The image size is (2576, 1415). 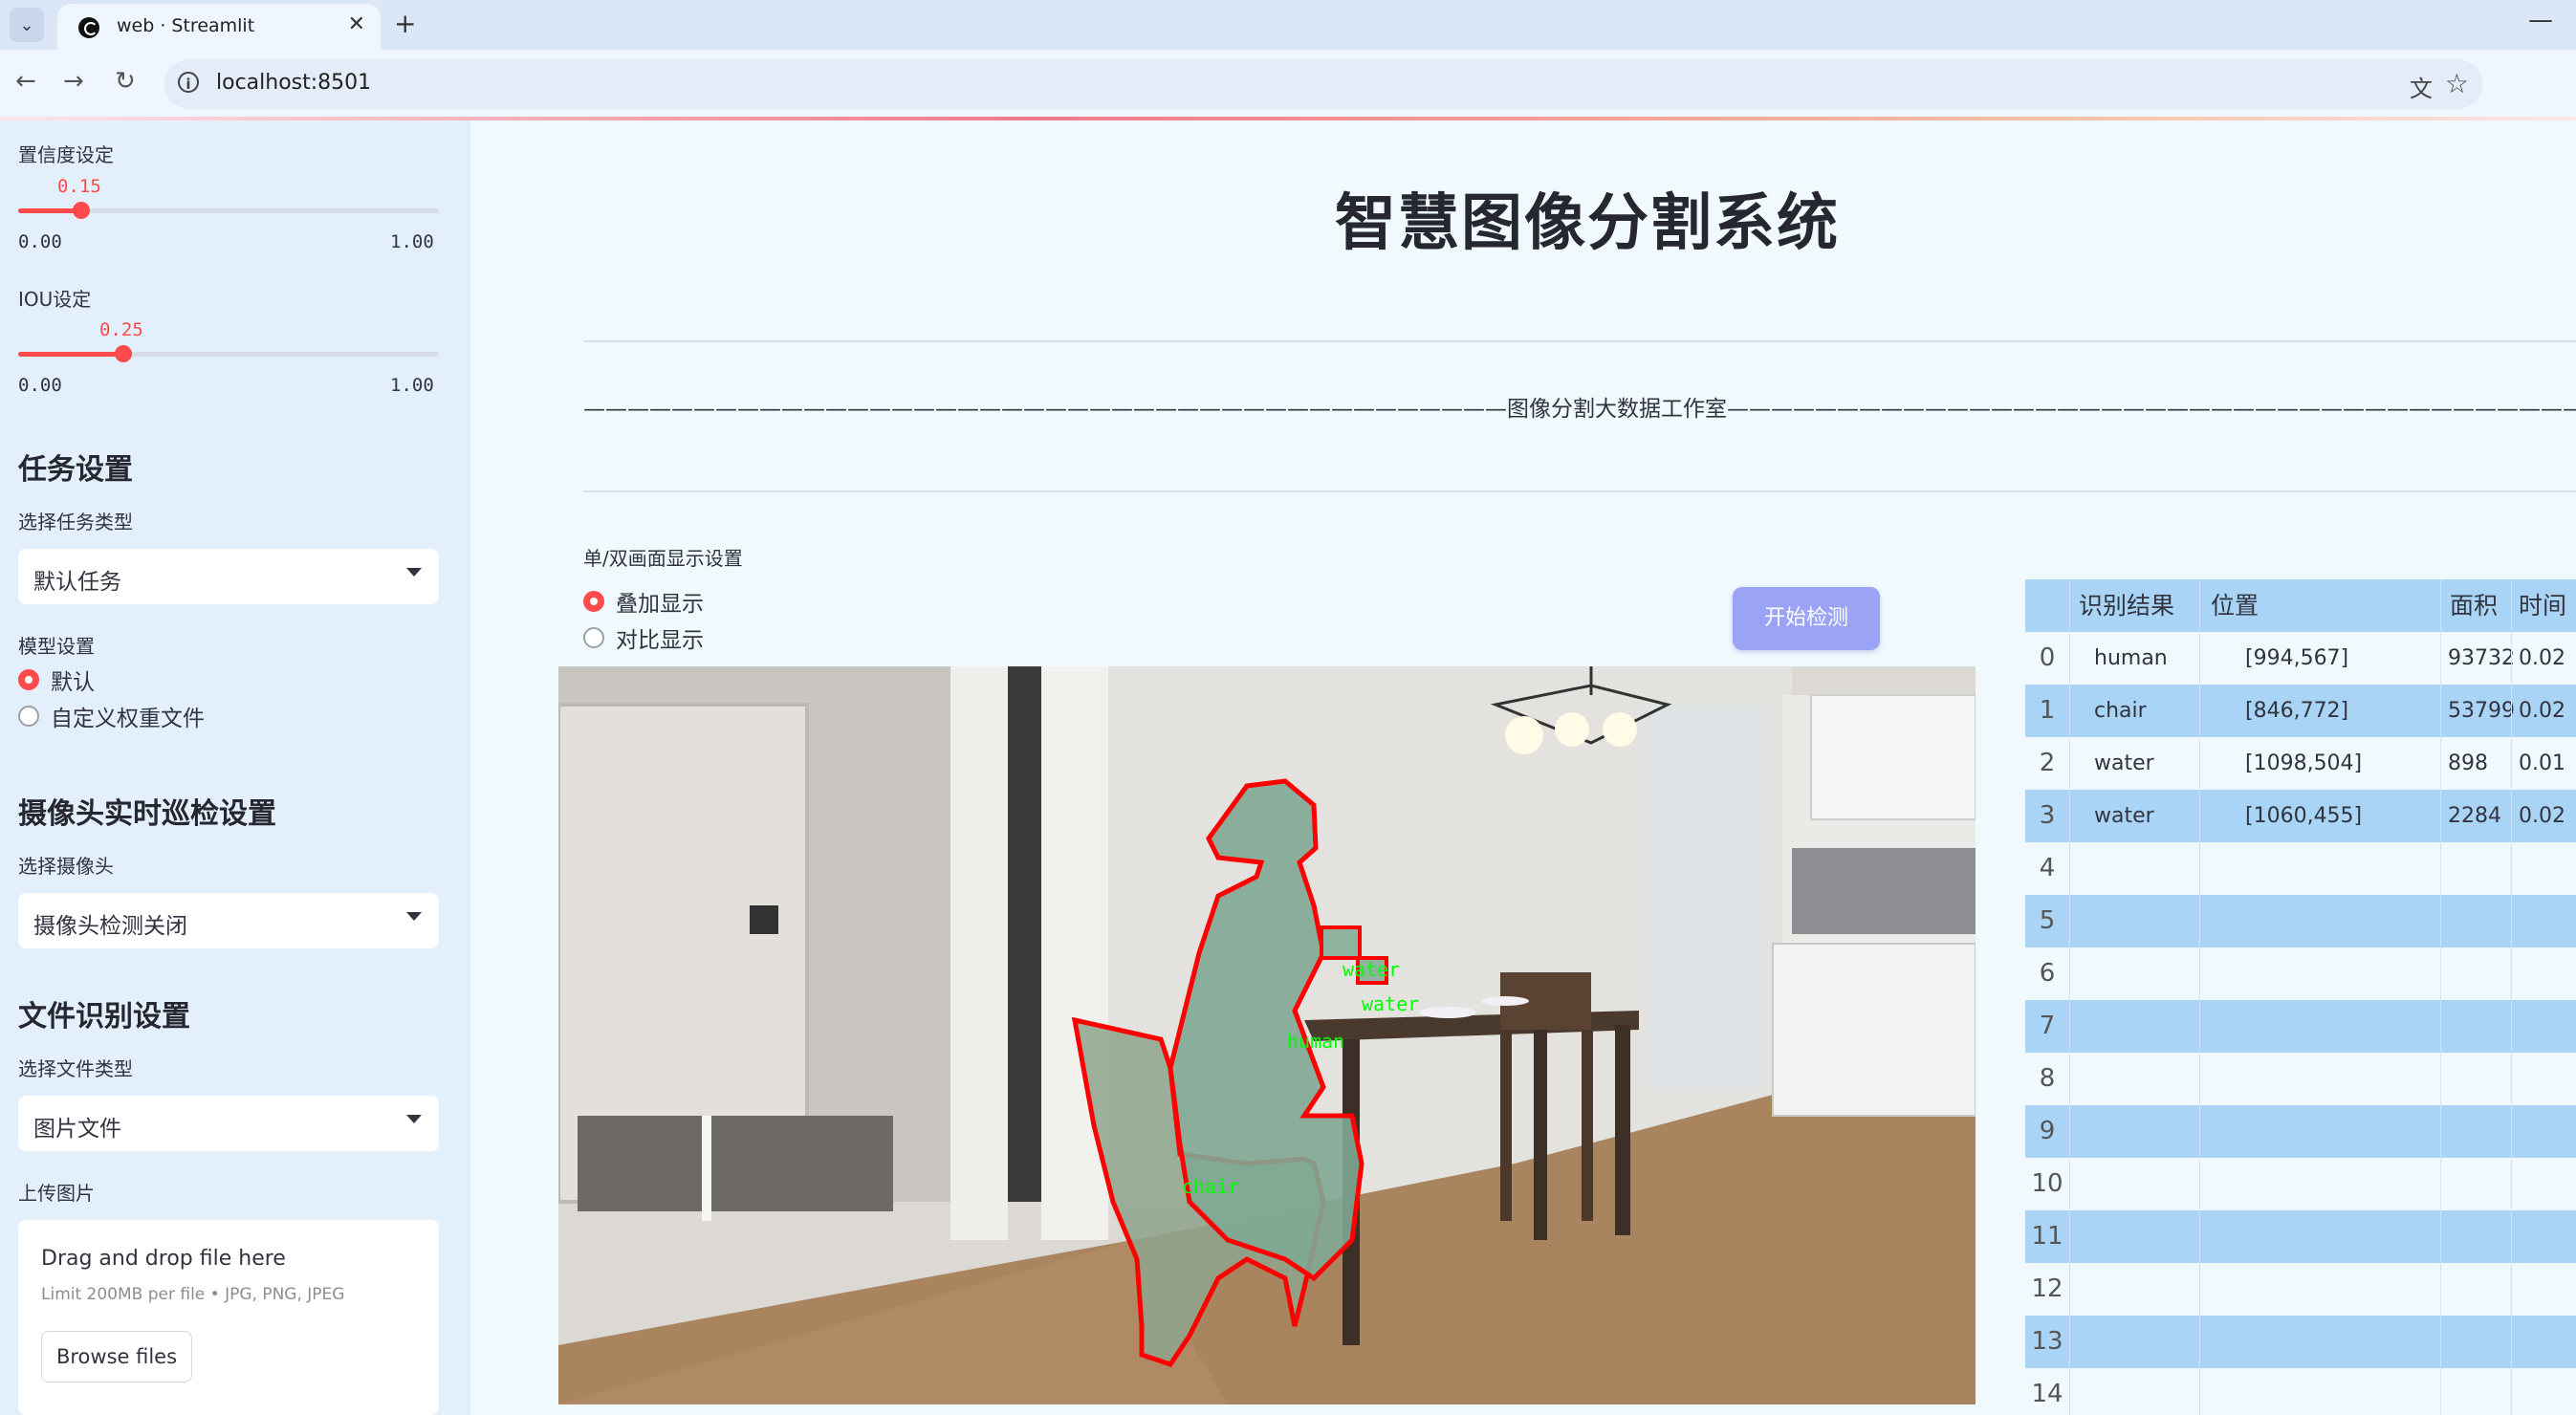 I want to click on table-row: 8, so click(x=2300, y=1079).